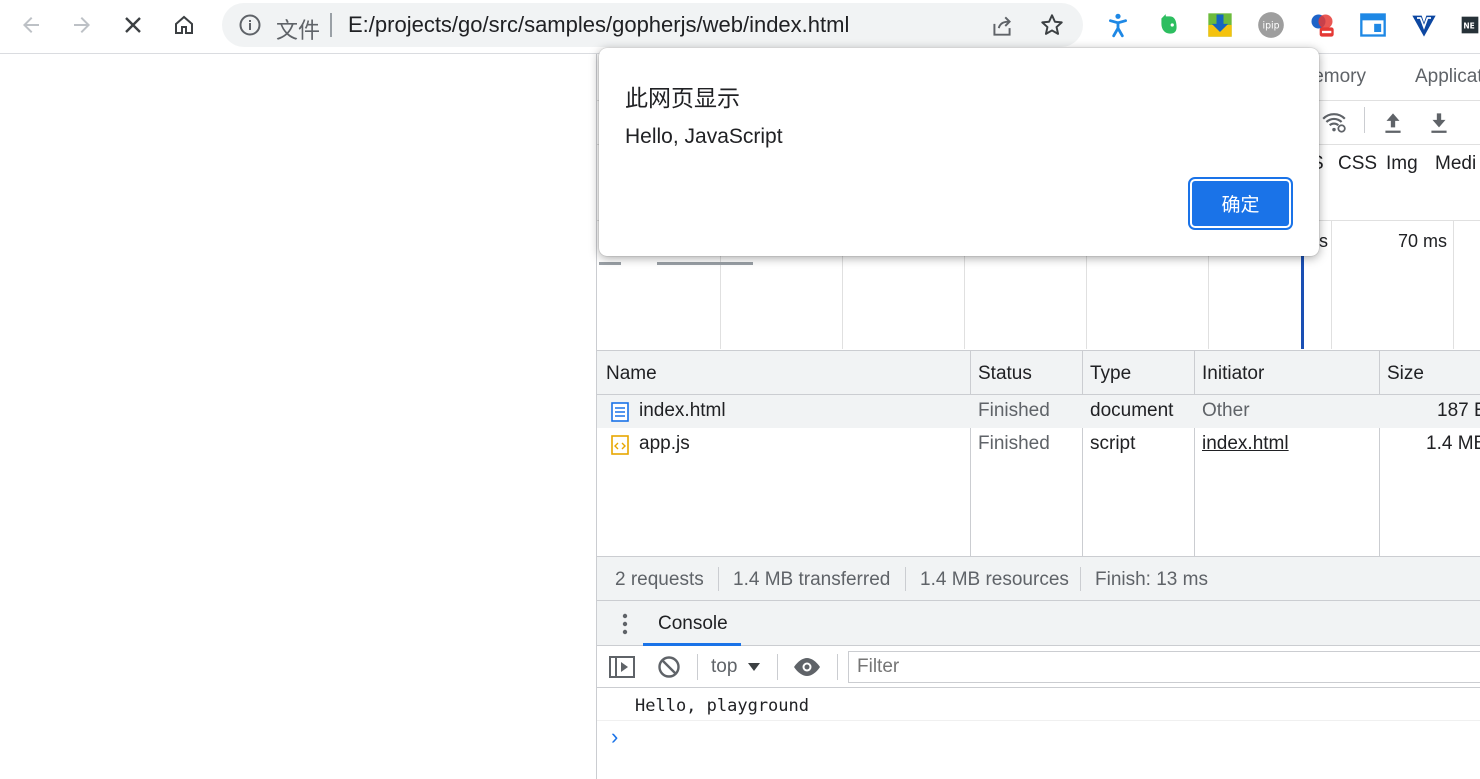 This screenshot has width=1480, height=779. I want to click on news-label: NE, so click(1468, 25).